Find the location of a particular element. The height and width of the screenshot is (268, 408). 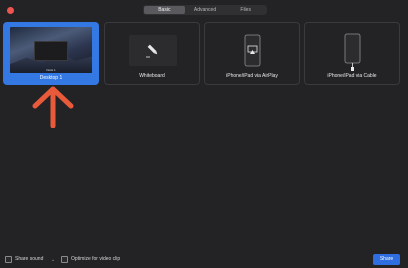

share-sound-checkbox is located at coordinates (8, 259).